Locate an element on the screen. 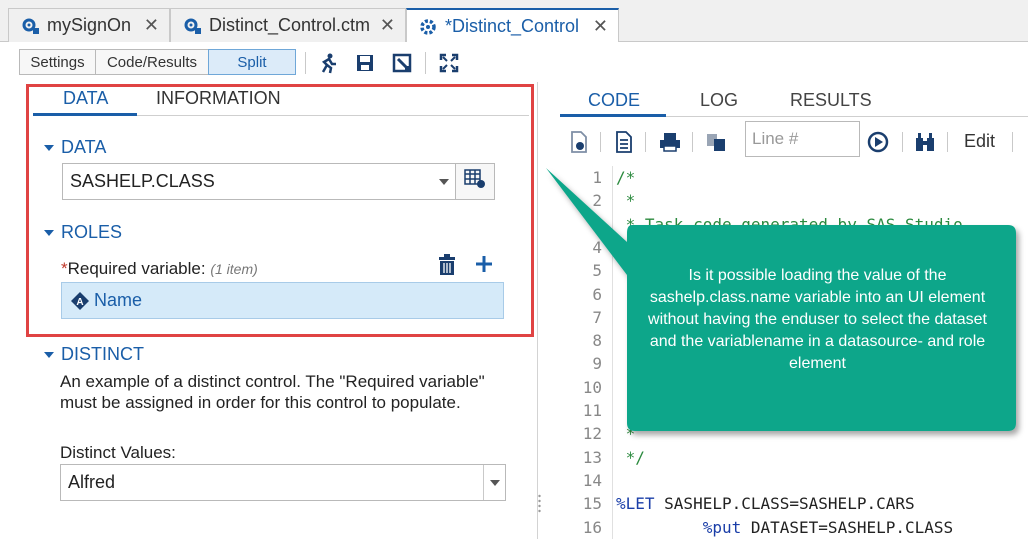 The image size is (1028, 539). svg-text: A is located at coordinates (79, 302).